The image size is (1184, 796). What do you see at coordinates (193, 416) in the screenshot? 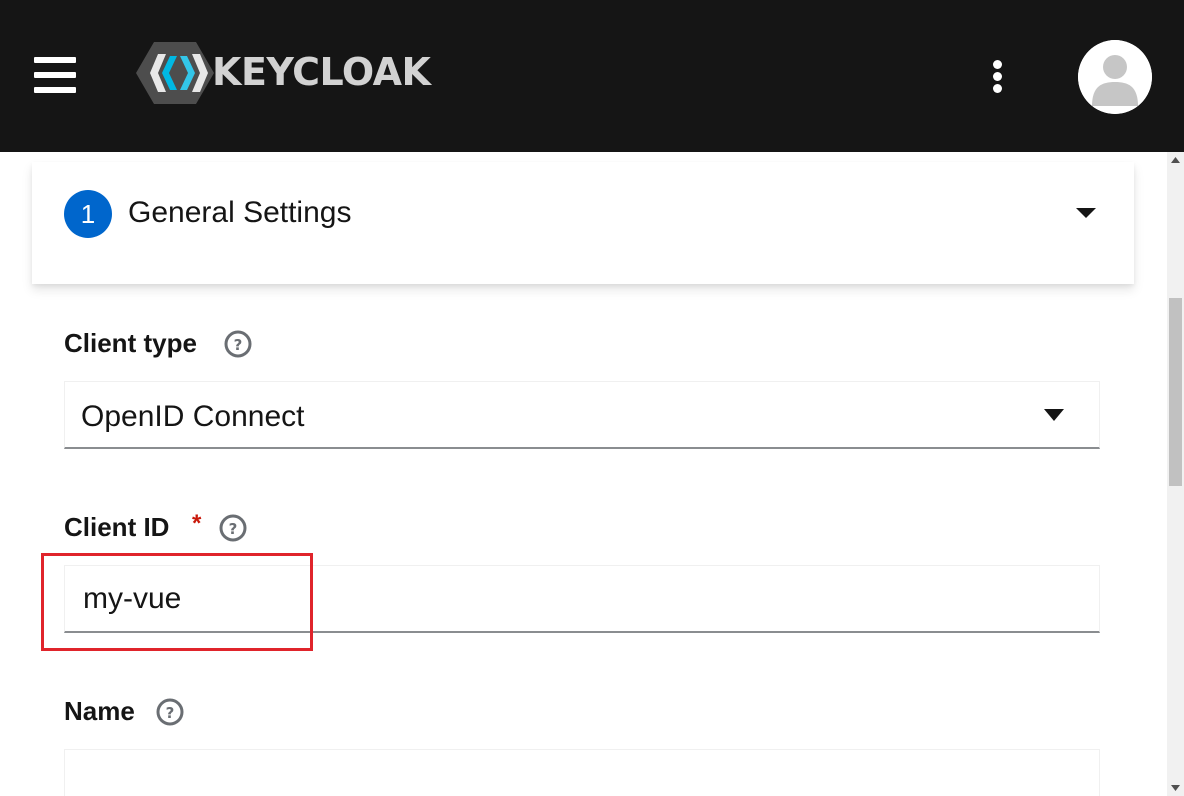
I see `client-type-value: OpenID Connect` at bounding box center [193, 416].